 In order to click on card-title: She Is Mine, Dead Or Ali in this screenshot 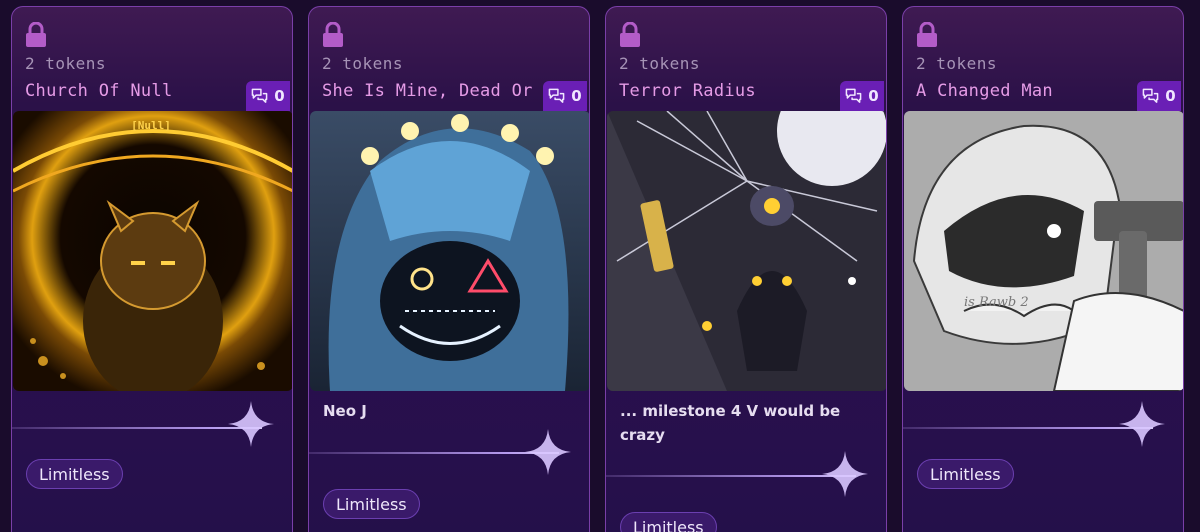, I will do `click(439, 91)`.